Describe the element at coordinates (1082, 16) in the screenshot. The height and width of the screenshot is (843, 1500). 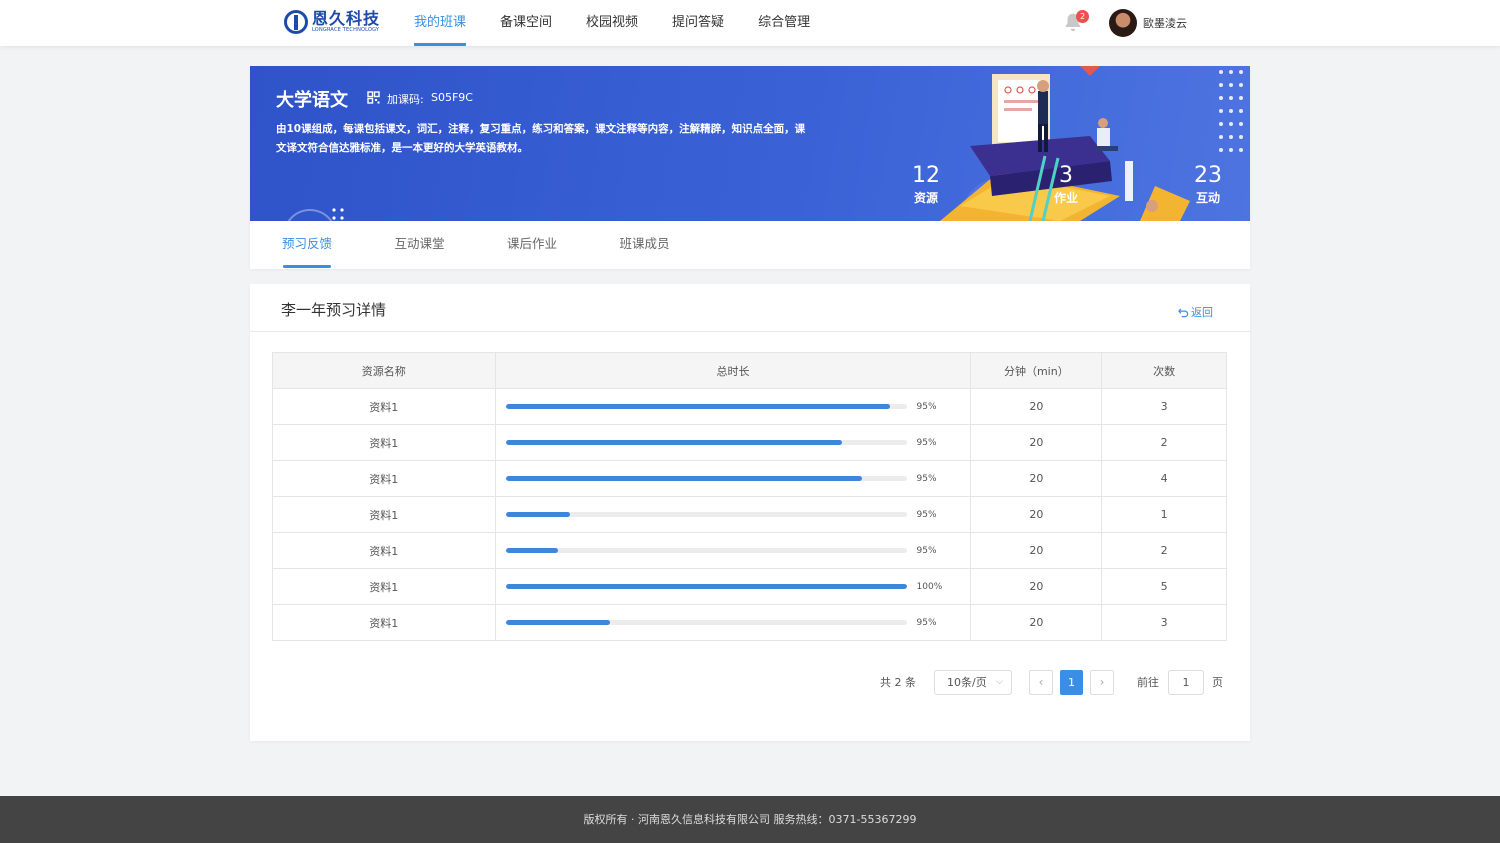
I see `notification-badge: 2` at that location.